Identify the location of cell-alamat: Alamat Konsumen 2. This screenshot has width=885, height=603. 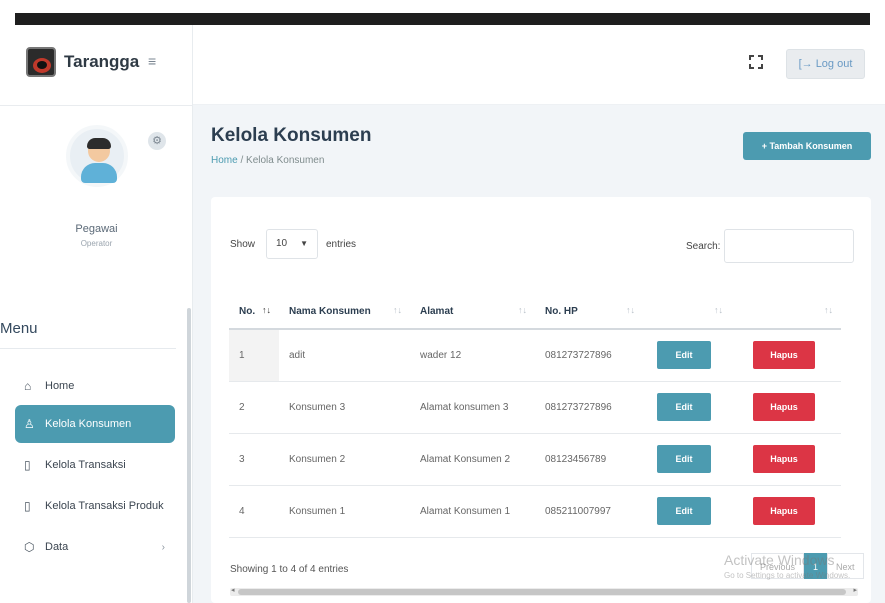
(472, 459).